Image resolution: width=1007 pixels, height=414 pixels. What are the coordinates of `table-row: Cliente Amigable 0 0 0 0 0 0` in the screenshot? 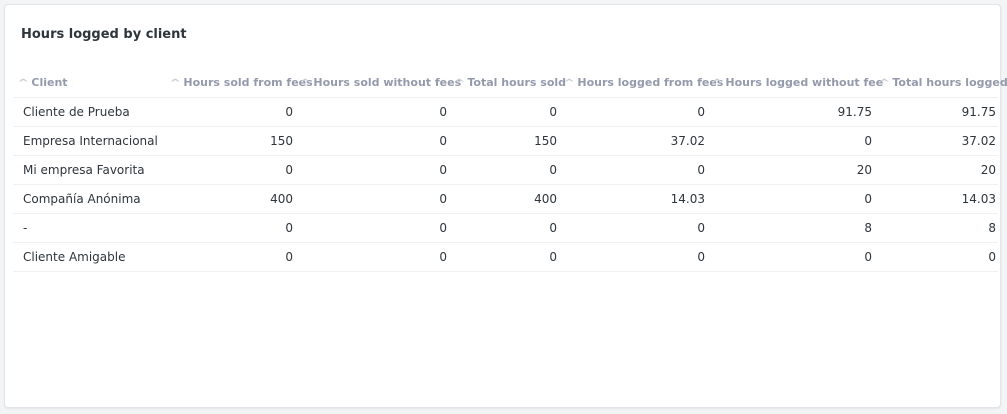 It's located at (505, 257).